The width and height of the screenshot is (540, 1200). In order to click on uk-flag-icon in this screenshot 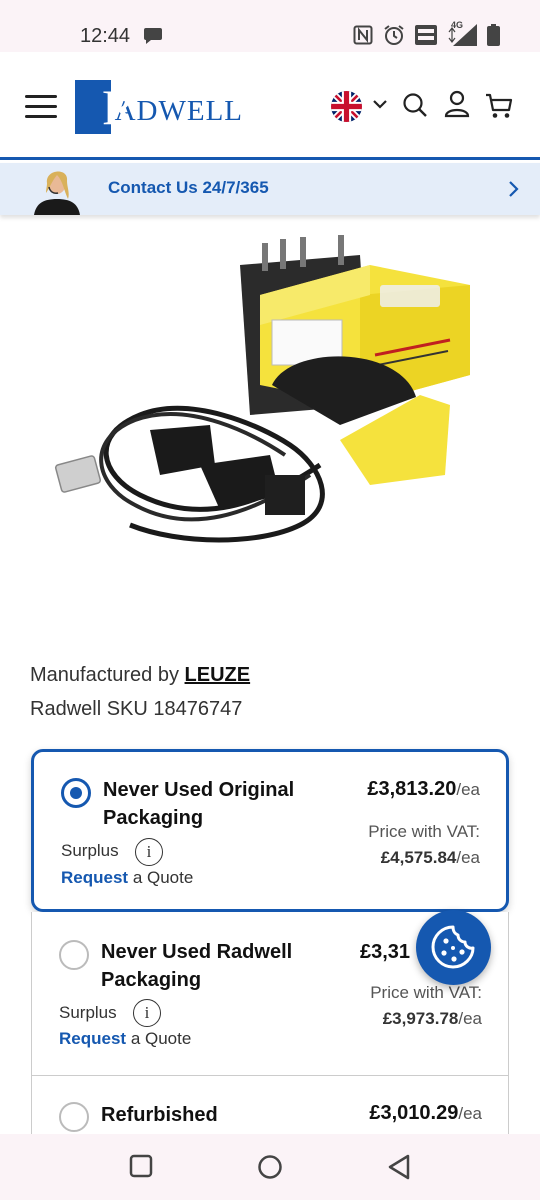, I will do `click(346, 106)`.